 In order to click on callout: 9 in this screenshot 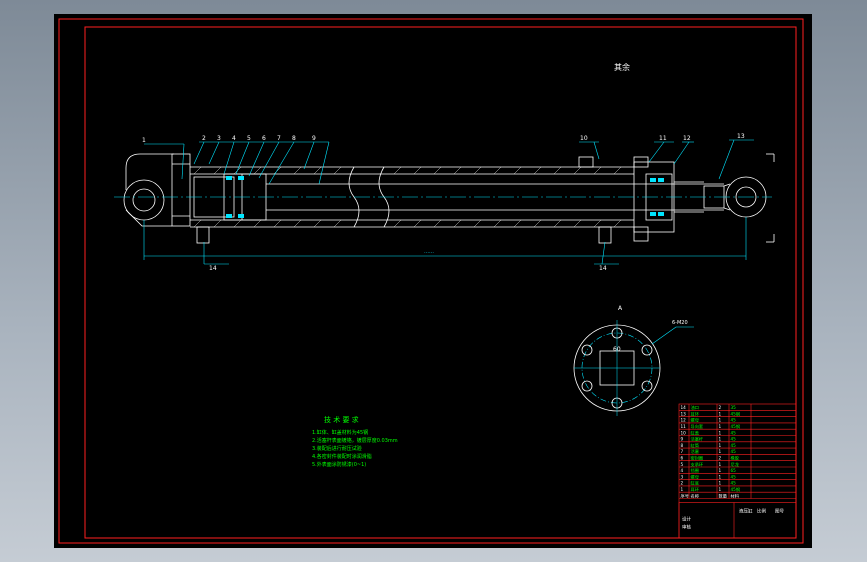, I will do `click(314, 138)`.